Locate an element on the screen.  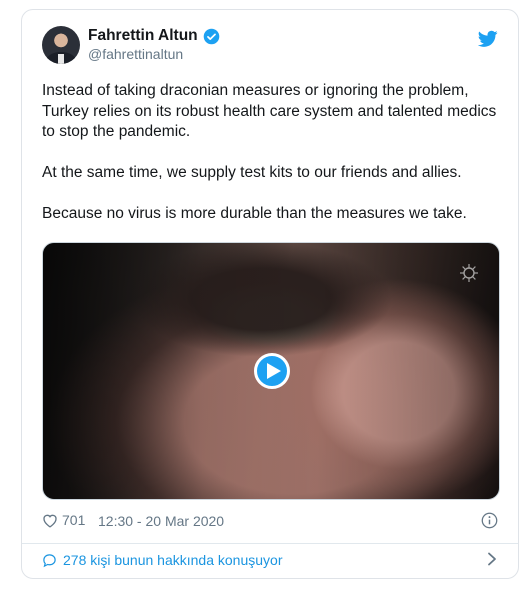
author-name: Fahrettin Altun is located at coordinates (143, 36).